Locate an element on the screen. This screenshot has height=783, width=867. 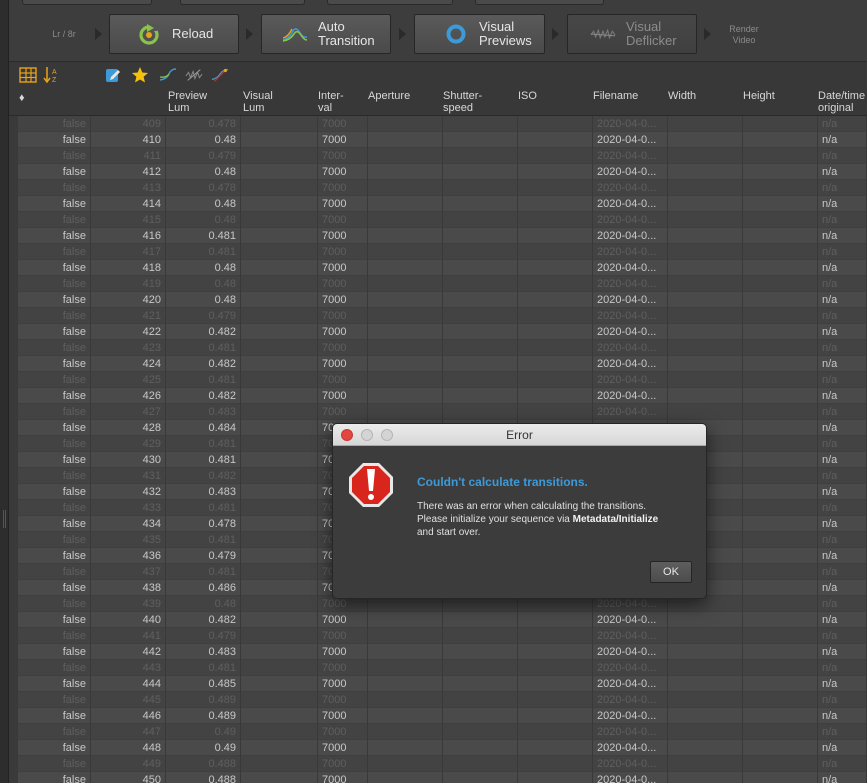
cell-index: 419 is located at coordinates (128, 284).